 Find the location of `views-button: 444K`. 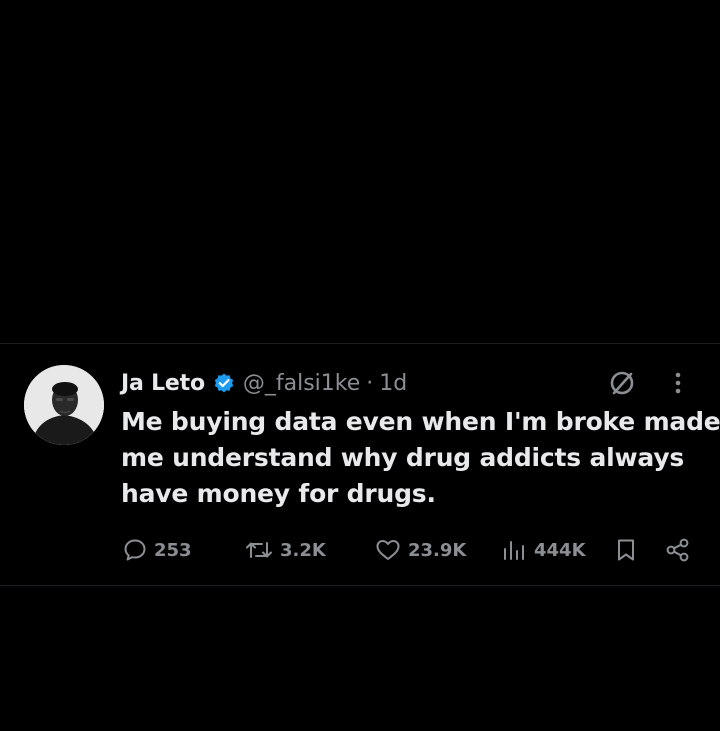

views-button: 444K is located at coordinates (543, 550).